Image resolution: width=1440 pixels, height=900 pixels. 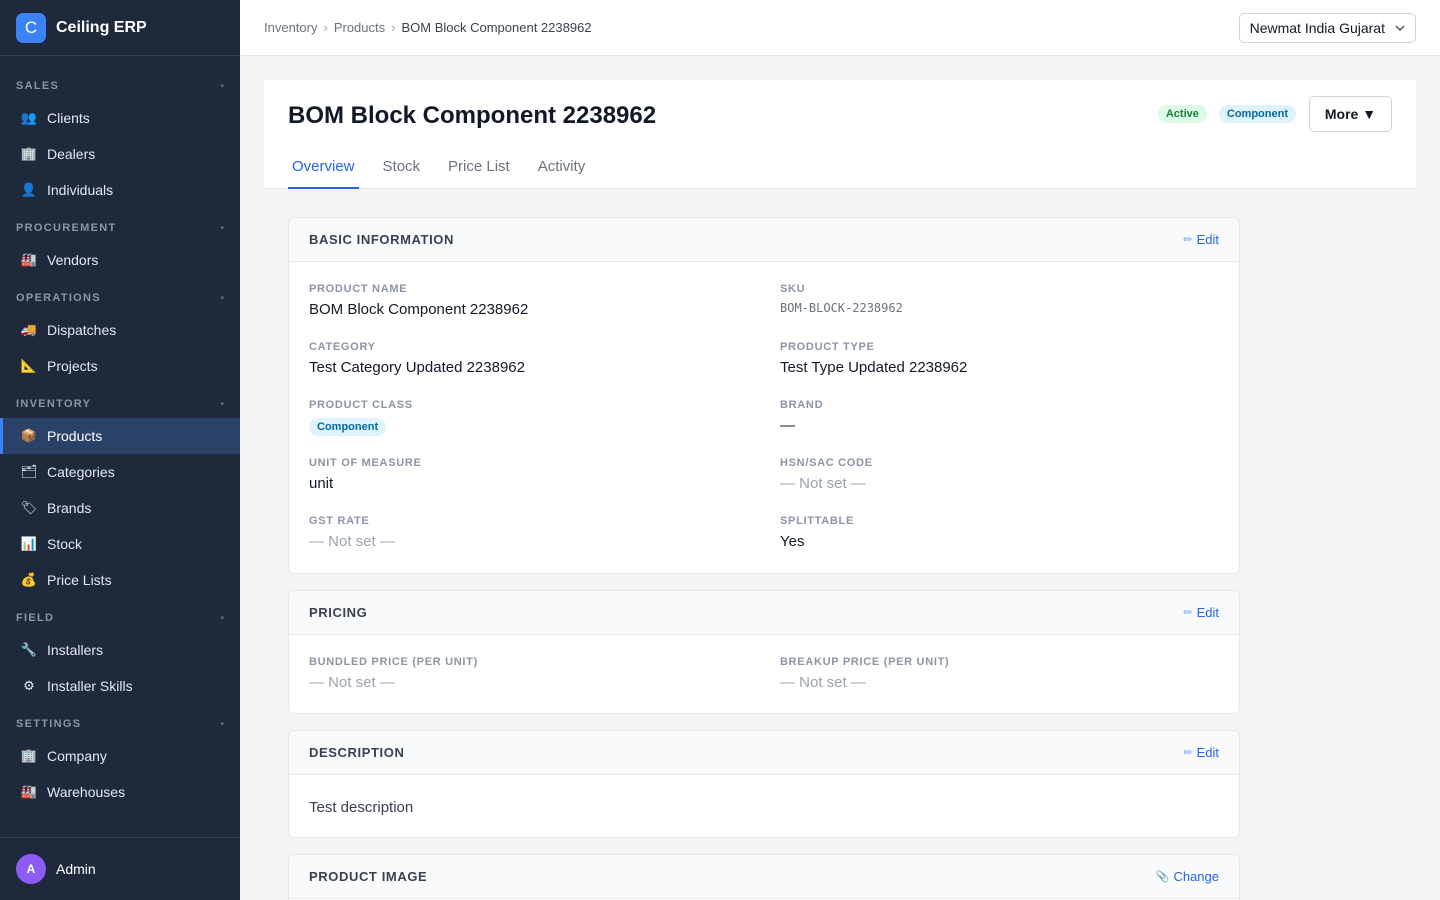 I want to click on field-product-type: PRODUCT TYPE Test Type Updated 2238962, so click(x=1005, y=349).